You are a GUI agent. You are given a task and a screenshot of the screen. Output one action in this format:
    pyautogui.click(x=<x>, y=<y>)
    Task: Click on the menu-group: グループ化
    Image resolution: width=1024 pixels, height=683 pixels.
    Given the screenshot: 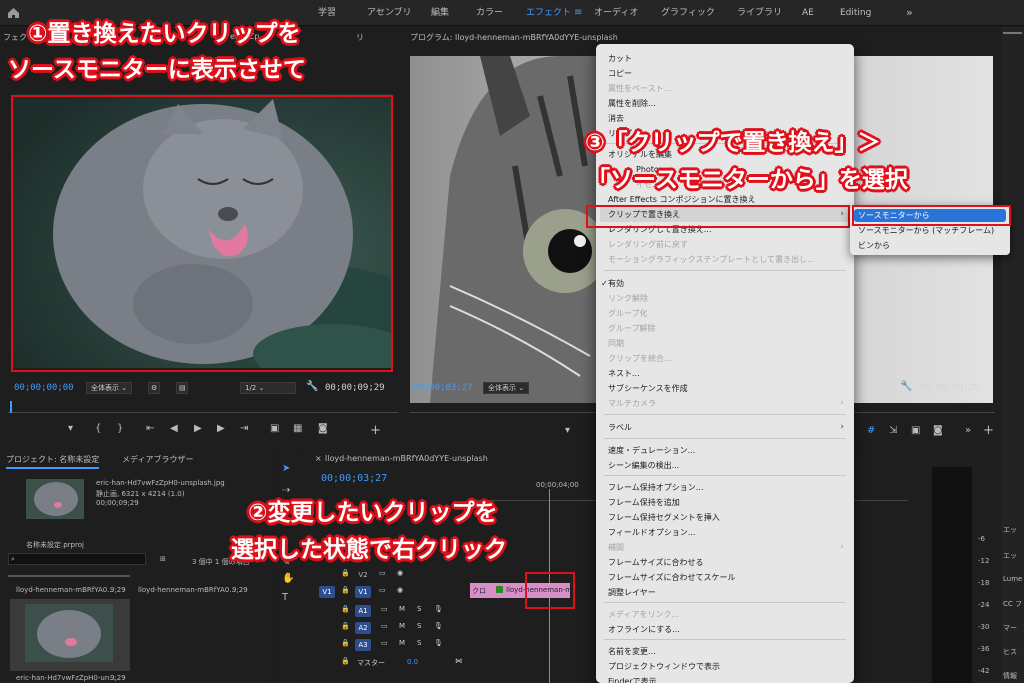 What is the action you would take?
    pyautogui.click(x=628, y=313)
    